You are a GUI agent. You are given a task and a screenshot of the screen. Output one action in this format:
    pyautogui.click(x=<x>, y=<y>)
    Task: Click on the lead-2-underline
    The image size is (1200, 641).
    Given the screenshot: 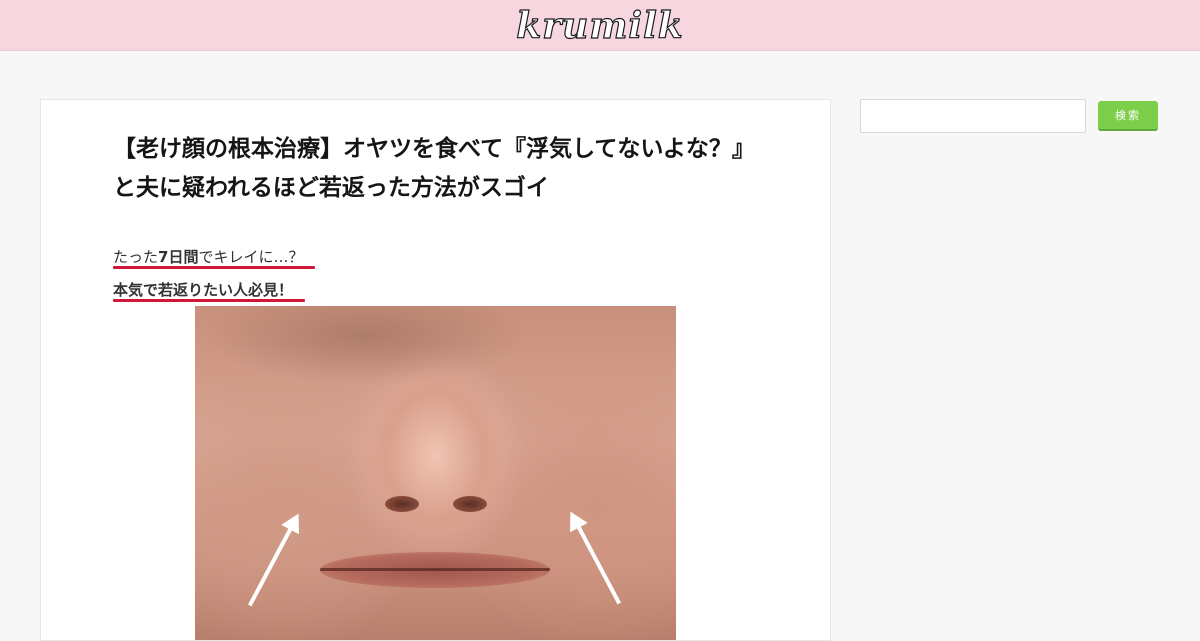 What is the action you would take?
    pyautogui.click(x=209, y=300)
    